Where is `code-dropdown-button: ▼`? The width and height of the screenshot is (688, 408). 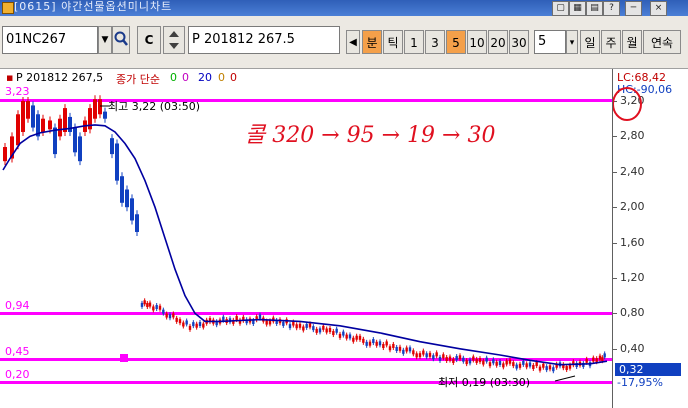 code-dropdown-button: ▼ is located at coordinates (105, 40).